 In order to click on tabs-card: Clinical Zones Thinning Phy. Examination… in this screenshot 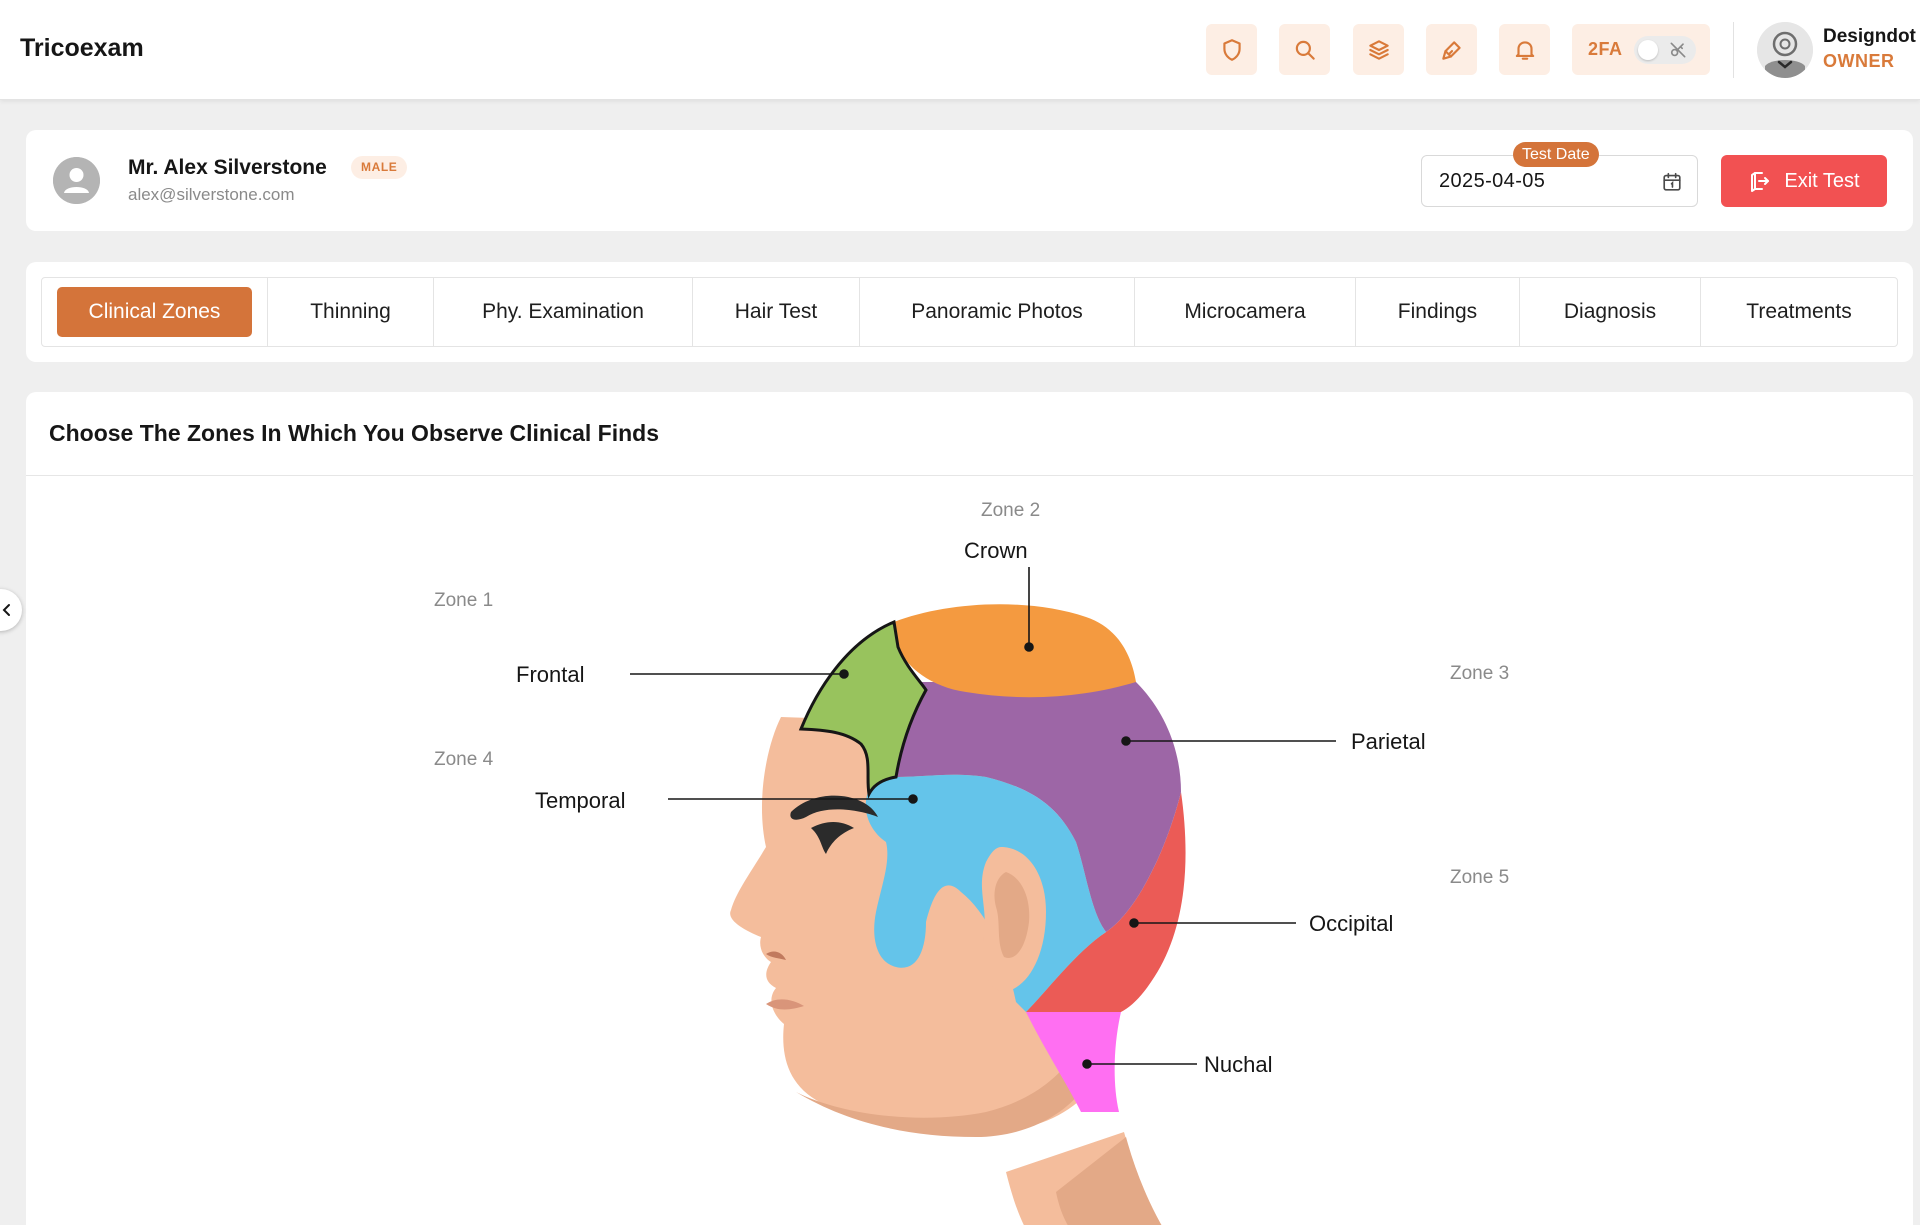, I will do `click(969, 312)`.